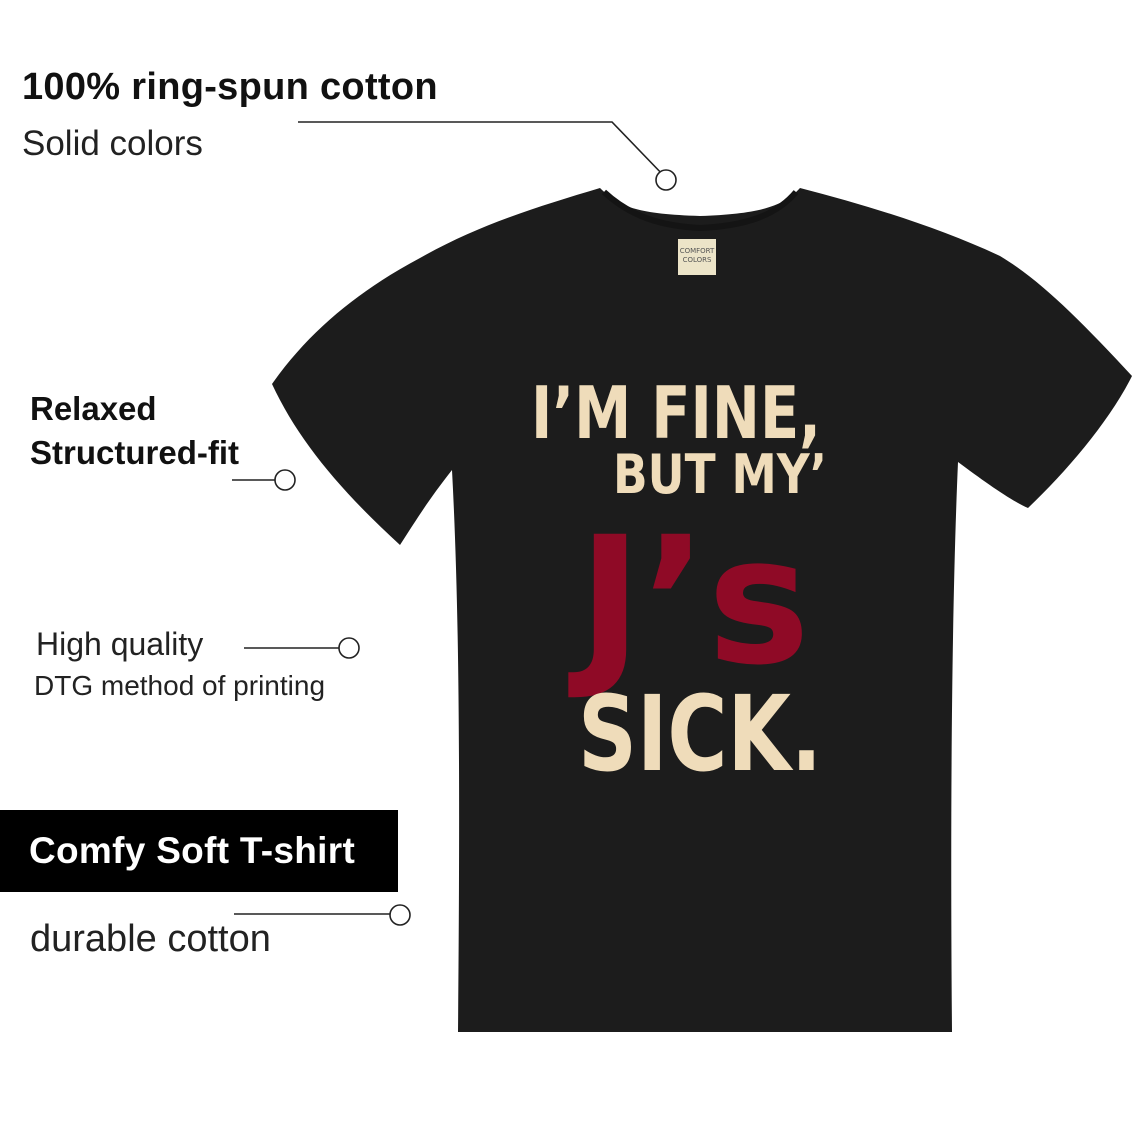 Image resolution: width=1140 pixels, height=1140 pixels. What do you see at coordinates (700, 734) in the screenshot?
I see `graphic-line-4: SICK.` at bounding box center [700, 734].